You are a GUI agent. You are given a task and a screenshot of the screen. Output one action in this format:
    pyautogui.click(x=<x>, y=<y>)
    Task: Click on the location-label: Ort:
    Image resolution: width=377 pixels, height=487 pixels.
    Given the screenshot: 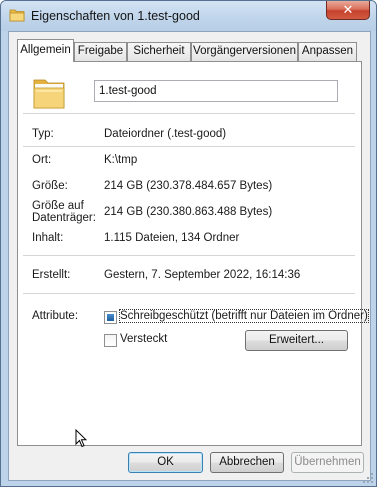 What is the action you would take?
    pyautogui.click(x=42, y=160)
    